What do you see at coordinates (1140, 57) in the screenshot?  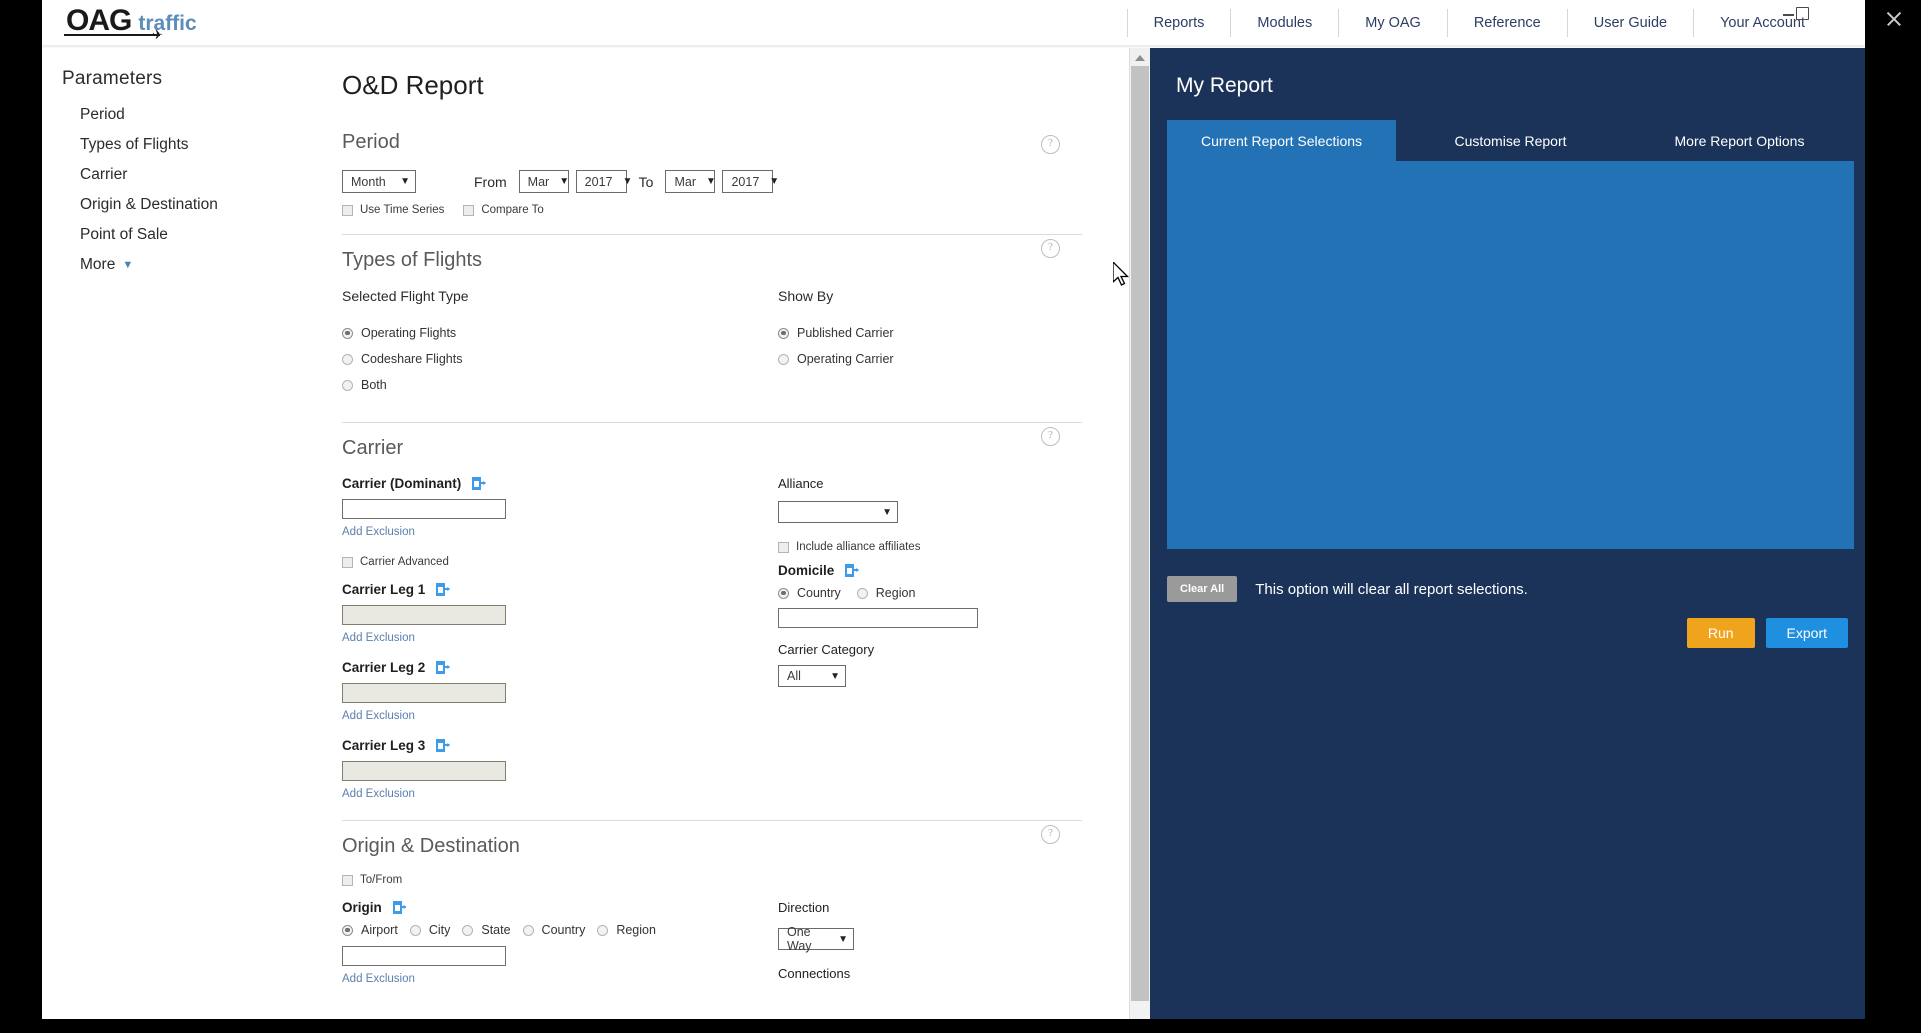 I see `scroll-up-arrow-icon` at bounding box center [1140, 57].